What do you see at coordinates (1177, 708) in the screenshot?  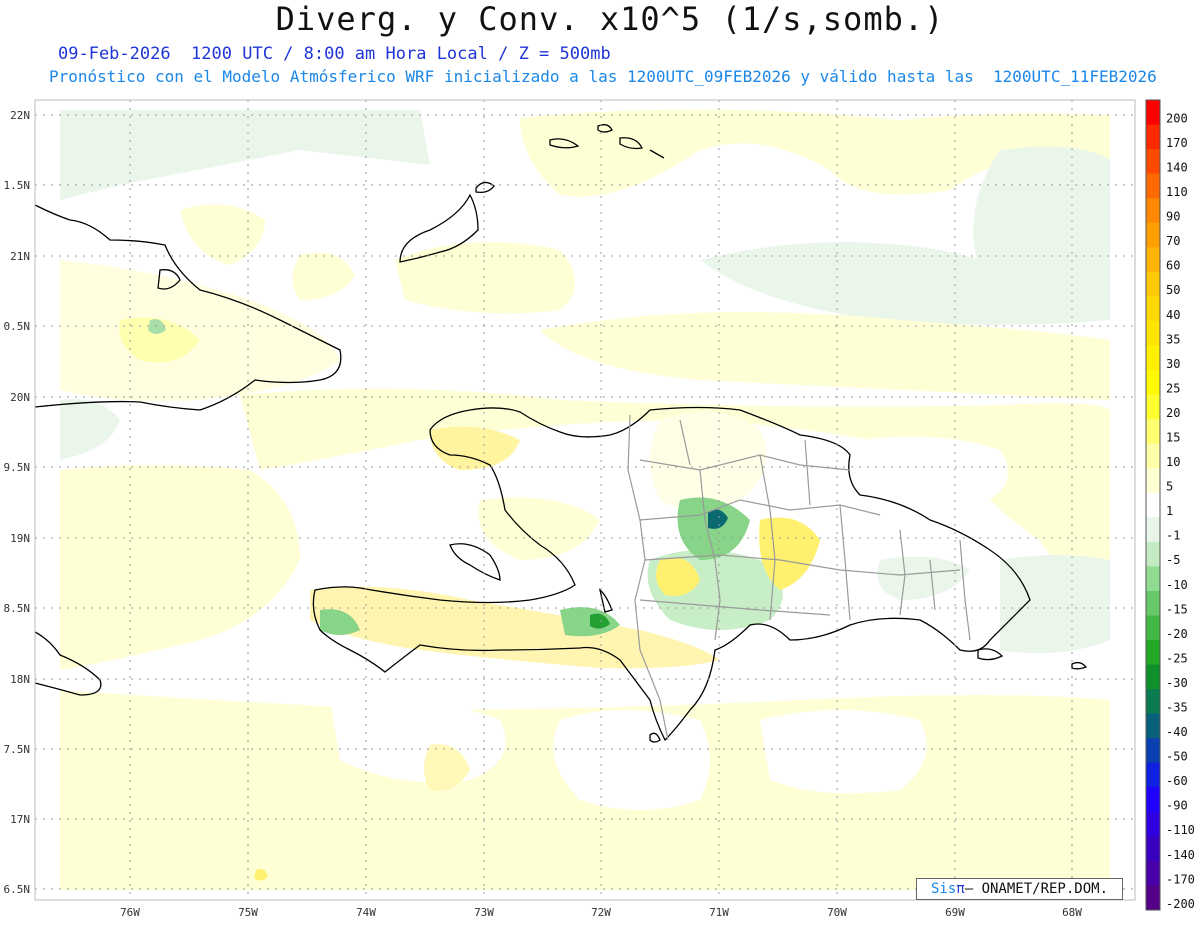 I see `colorbar-label: -35` at bounding box center [1177, 708].